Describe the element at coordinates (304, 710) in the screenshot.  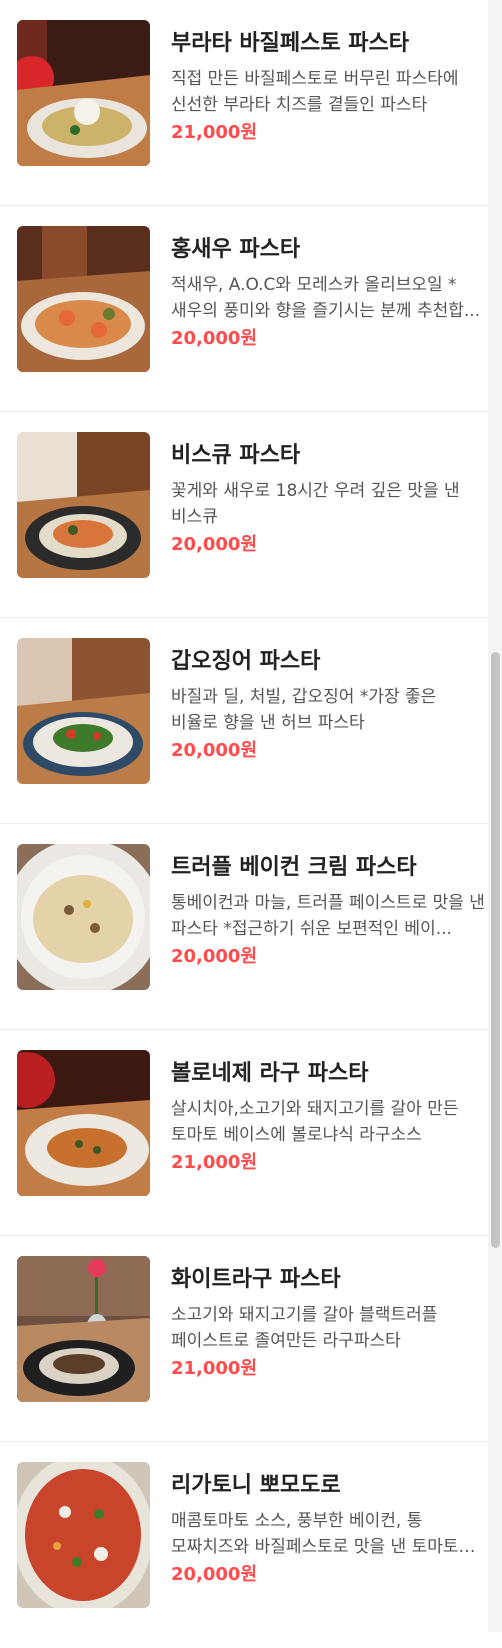
I see `menu-item-description: 바질과 딜, 처빌, 갑오징어 *가장 좋은 비율로 향을 낸 허브 파스타` at that location.